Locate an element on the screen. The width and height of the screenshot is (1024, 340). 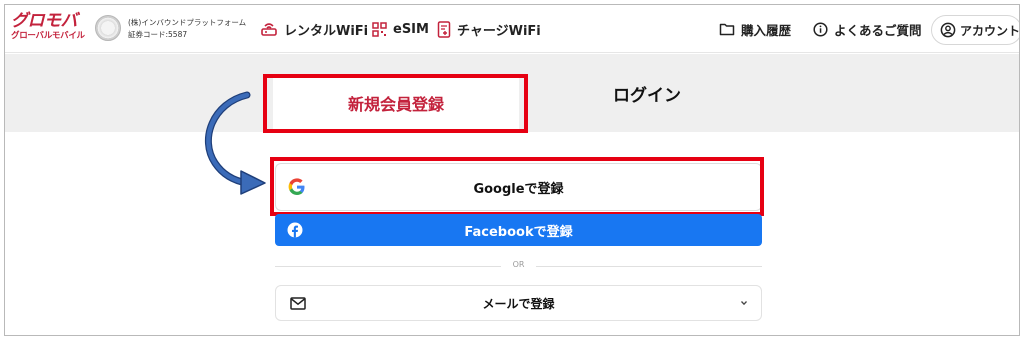
charge-icon is located at coordinates (444, 29).